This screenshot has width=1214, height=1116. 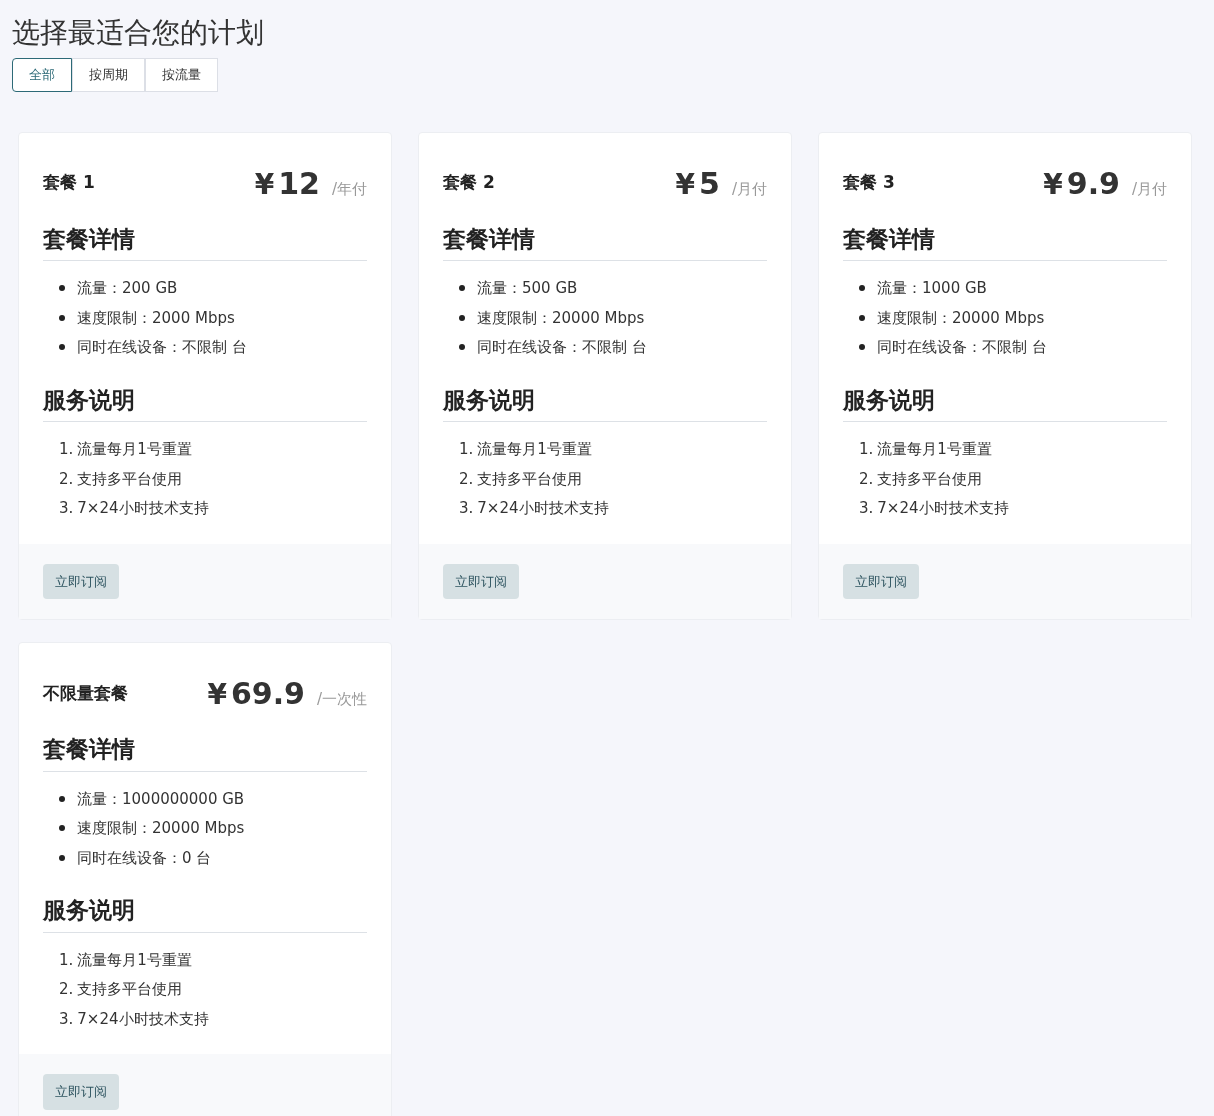 I want to click on detail-item: 流量：1000 GB, so click(x=932, y=288).